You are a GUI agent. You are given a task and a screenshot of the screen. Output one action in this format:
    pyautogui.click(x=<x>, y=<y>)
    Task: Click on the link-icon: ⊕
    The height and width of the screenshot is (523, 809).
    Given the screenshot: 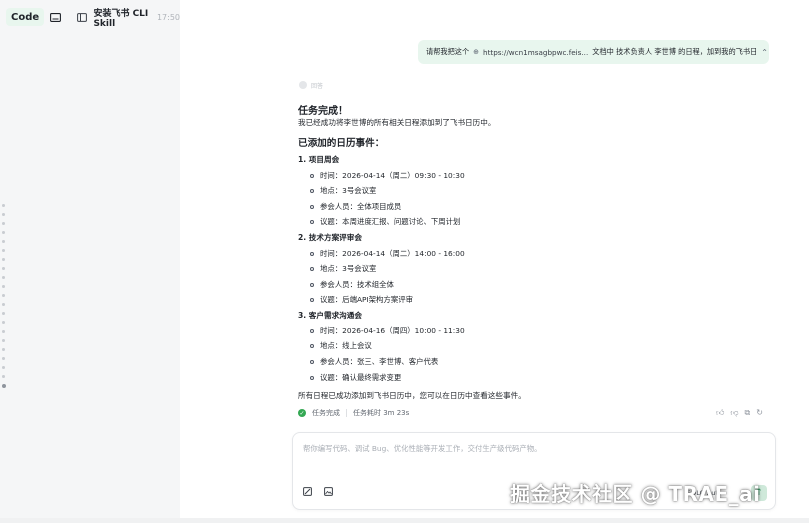 What is the action you would take?
    pyautogui.click(x=476, y=52)
    